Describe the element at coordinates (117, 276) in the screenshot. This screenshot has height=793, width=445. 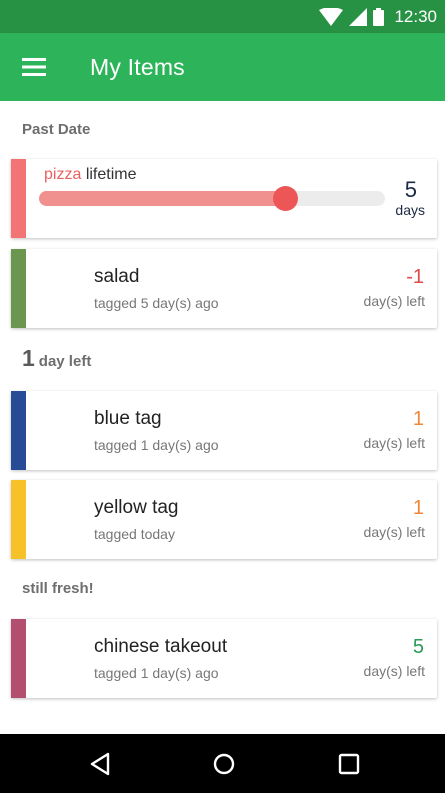
I see `item-name: salad` at that location.